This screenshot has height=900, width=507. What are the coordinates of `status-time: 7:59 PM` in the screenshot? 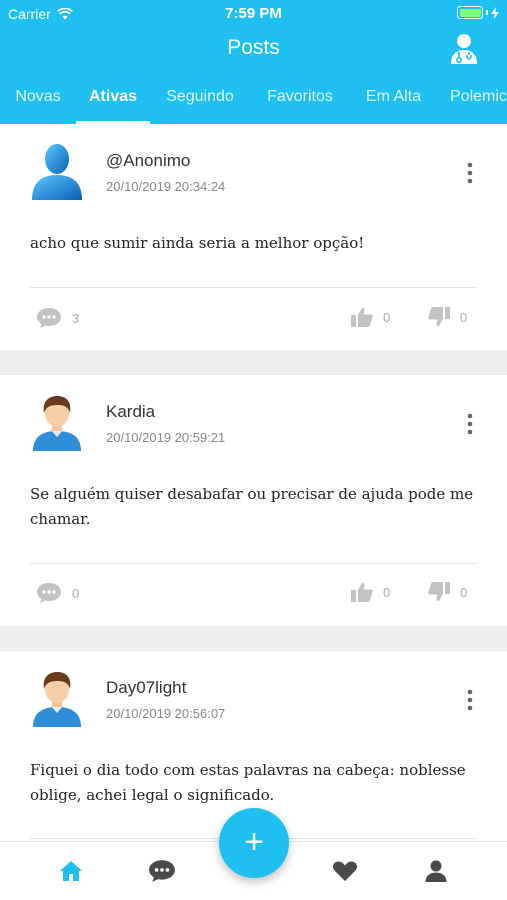 It's located at (253, 13).